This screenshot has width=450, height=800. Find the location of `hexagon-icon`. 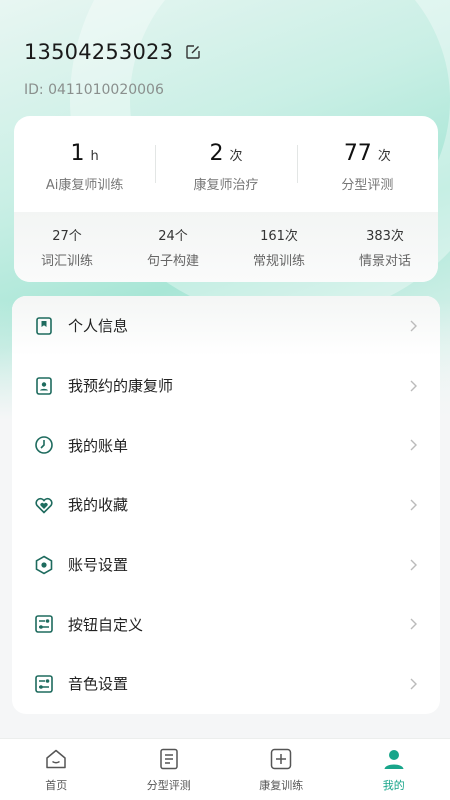

hexagon-icon is located at coordinates (44, 565).